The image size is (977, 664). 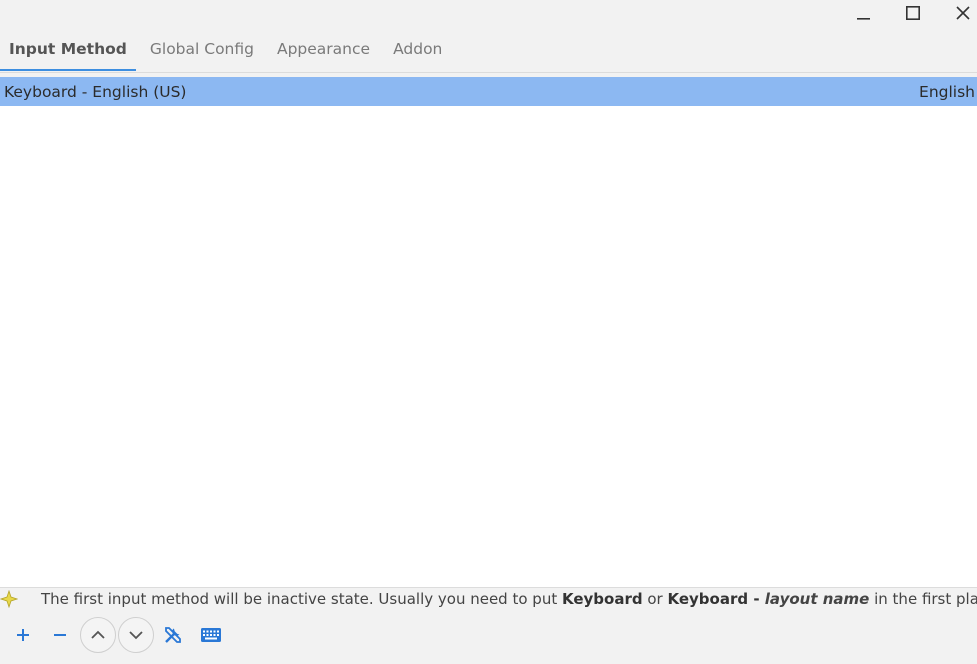 What do you see at coordinates (863, 19) in the screenshot?
I see `minimize-icon` at bounding box center [863, 19].